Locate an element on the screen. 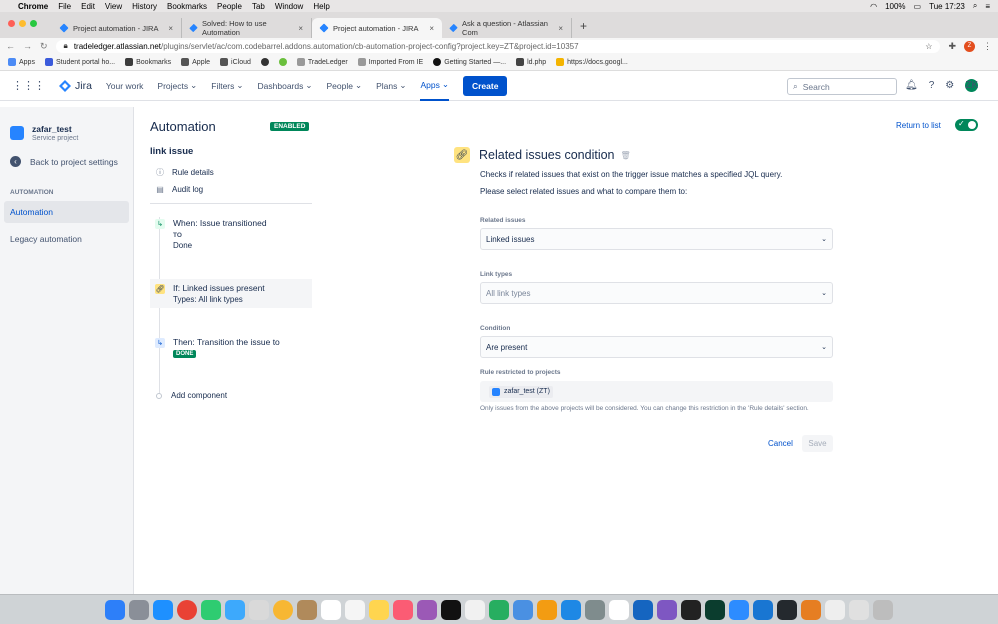 The height and width of the screenshot is (624, 998). rule-details-link: ⓘ Rule details is located at coordinates (185, 172).